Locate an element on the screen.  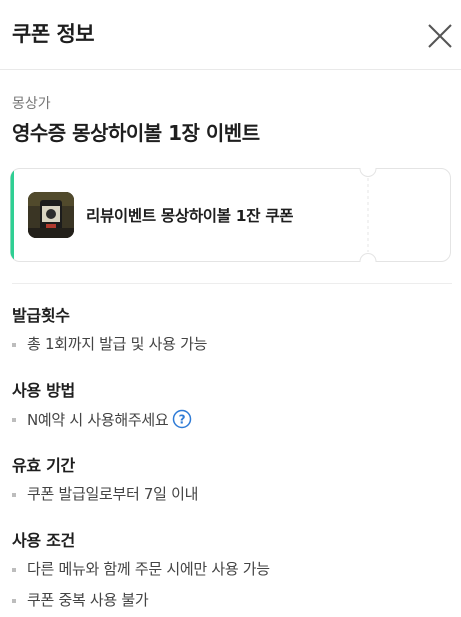
list-item: 쿠폰 중복 사용 불가 is located at coordinates (141, 600).